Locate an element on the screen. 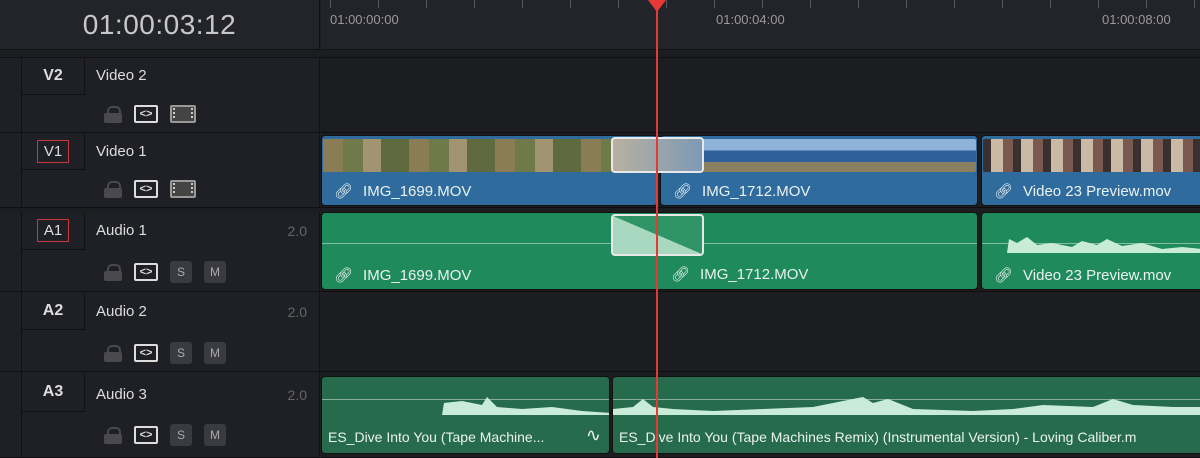 This screenshot has width=1200, height=458. clip-name-label: IMG_1712.MOV is located at coordinates (754, 274).